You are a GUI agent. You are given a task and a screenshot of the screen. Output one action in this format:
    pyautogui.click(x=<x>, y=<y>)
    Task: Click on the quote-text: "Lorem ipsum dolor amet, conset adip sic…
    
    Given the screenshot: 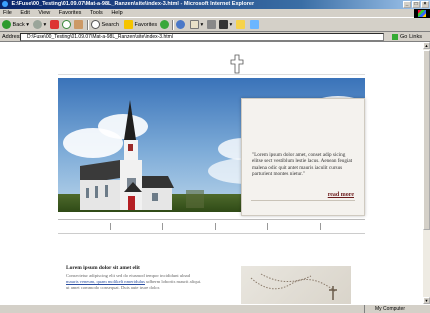 What is the action you would take?
    pyautogui.click(x=302, y=165)
    